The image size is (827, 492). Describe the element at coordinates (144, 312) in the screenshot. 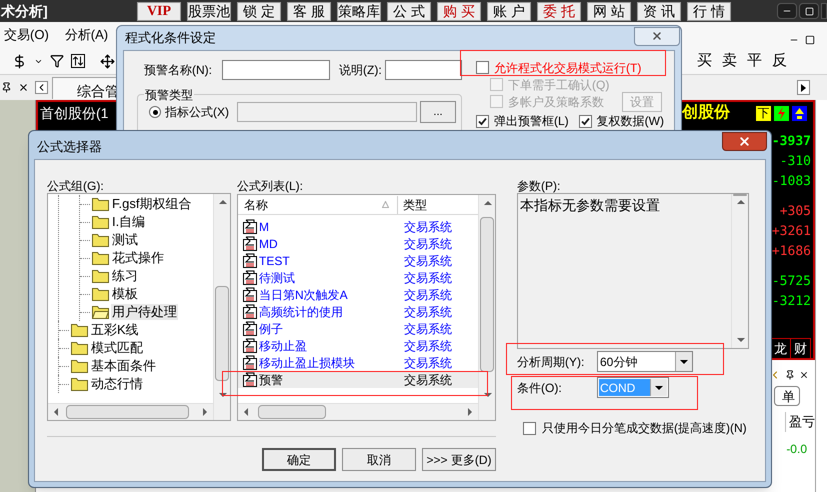

I see `tree-item: 用户待处理` at that location.